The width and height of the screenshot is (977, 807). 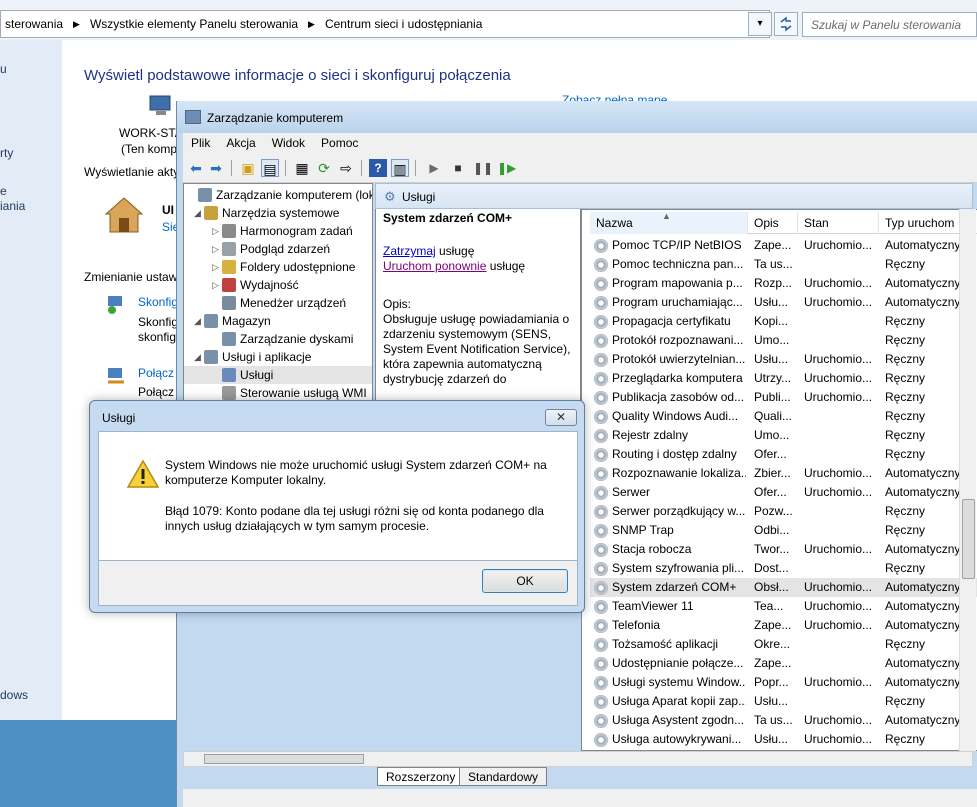 I want to click on sort-ascending-icon: ▲, so click(x=666, y=216).